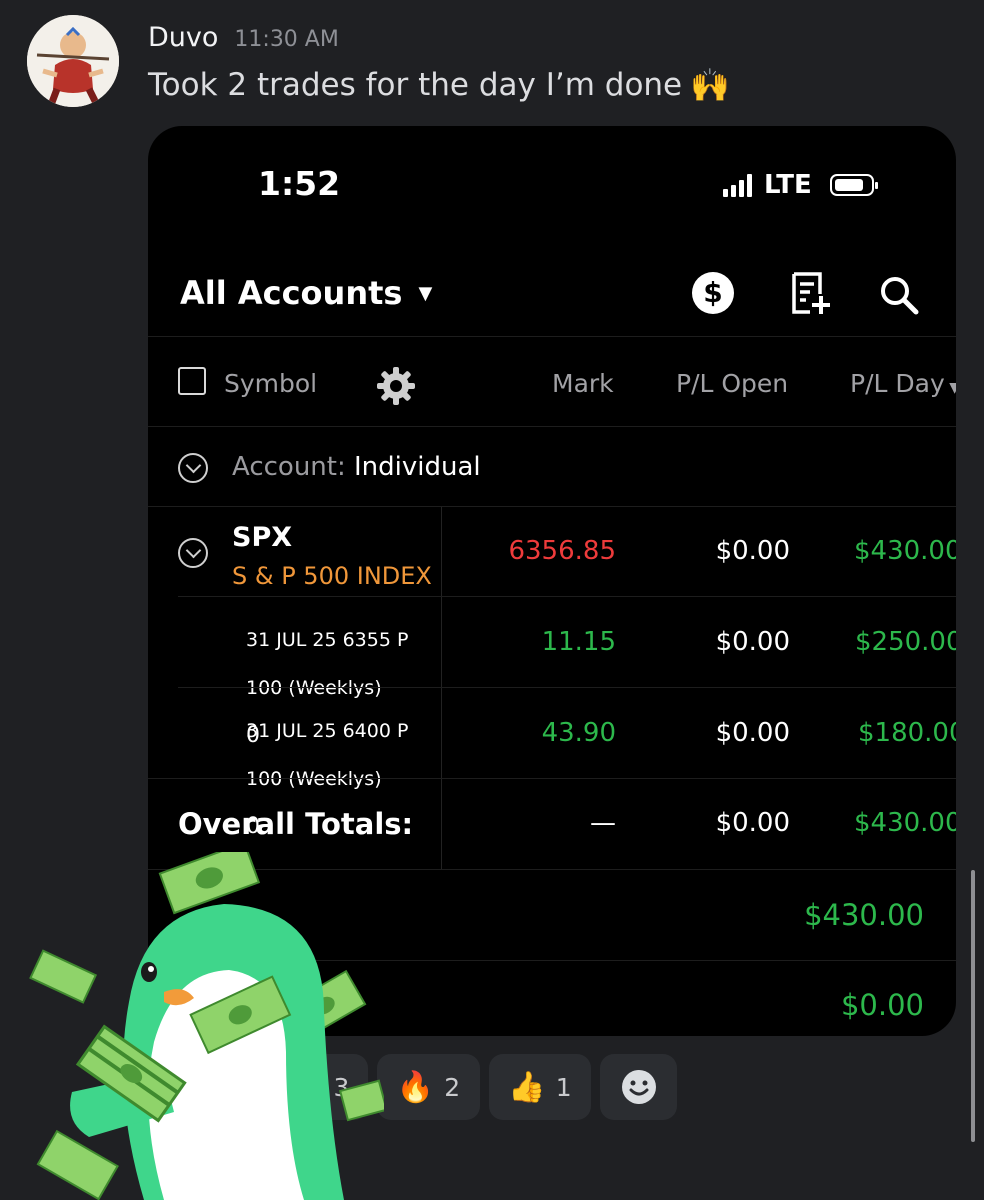 This screenshot has height=1200, width=984. What do you see at coordinates (293, 467) in the screenshot?
I see `account-label: Account:` at bounding box center [293, 467].